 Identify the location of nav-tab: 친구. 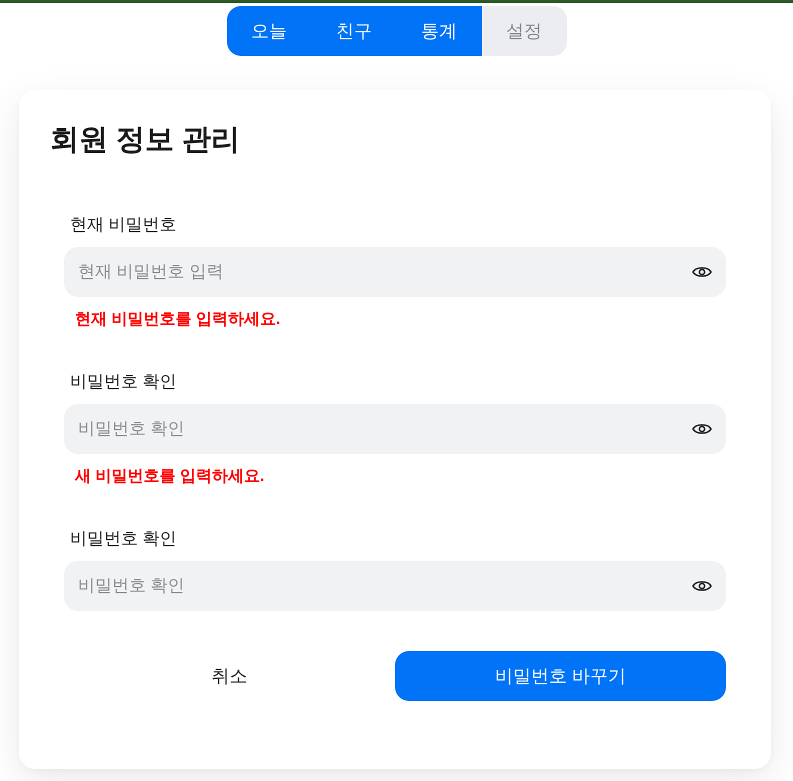
(354, 31).